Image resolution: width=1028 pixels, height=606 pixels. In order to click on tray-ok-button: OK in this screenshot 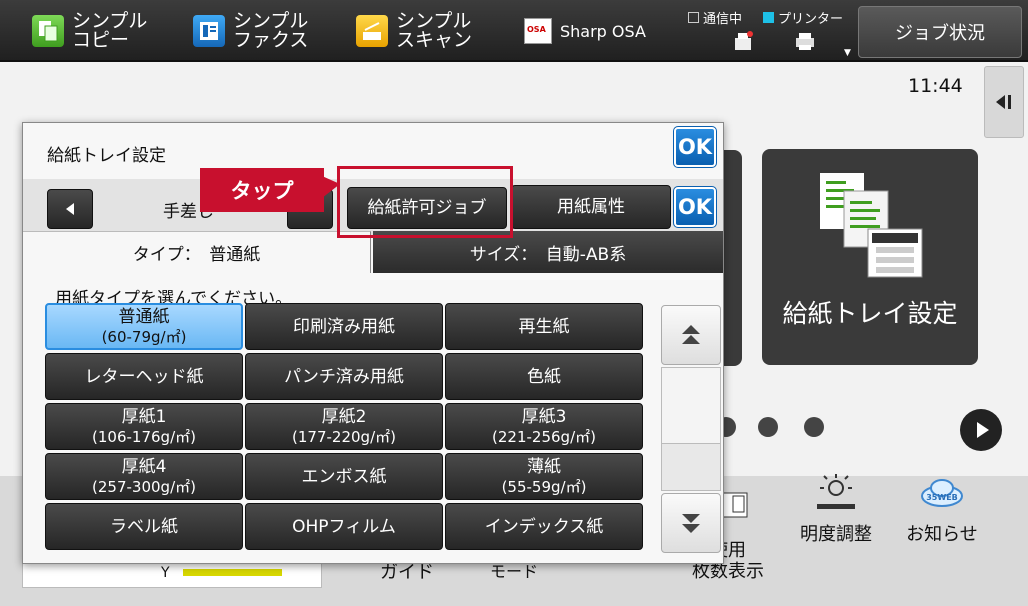, I will do `click(695, 207)`.